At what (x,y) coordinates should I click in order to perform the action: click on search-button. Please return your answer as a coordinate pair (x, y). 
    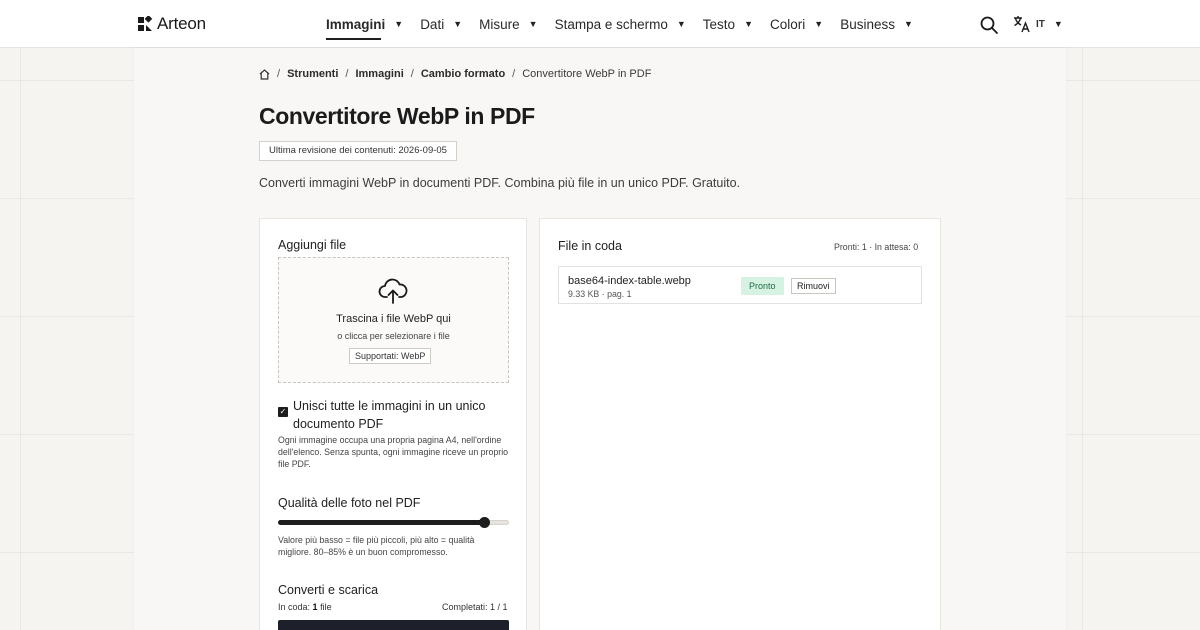
    Looking at the image, I should click on (989, 25).